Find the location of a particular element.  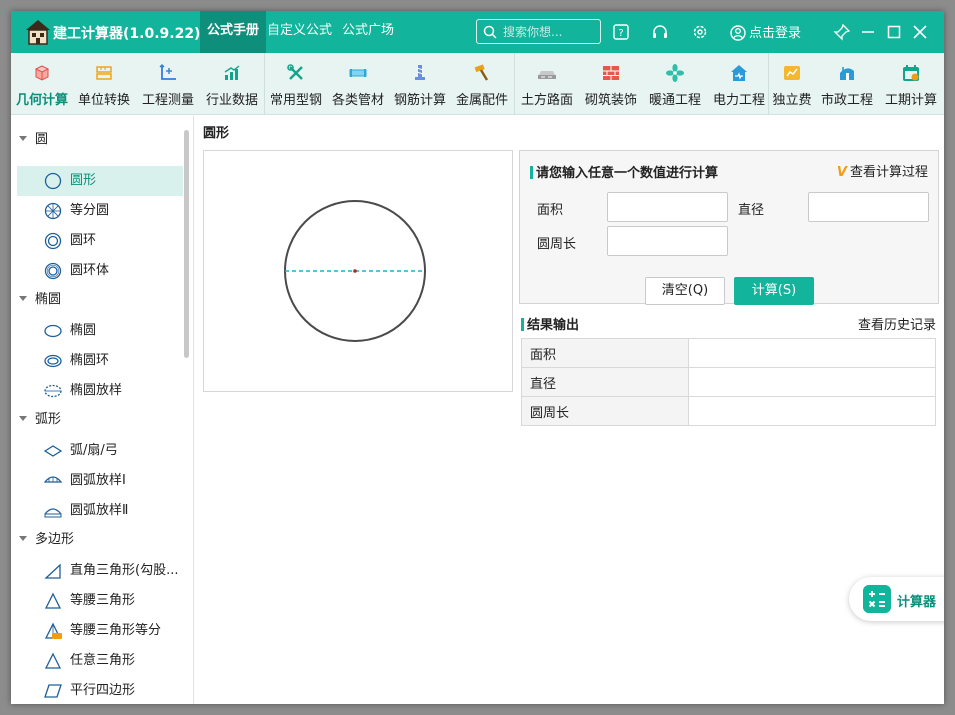

bar-chart-icon is located at coordinates (232, 72).